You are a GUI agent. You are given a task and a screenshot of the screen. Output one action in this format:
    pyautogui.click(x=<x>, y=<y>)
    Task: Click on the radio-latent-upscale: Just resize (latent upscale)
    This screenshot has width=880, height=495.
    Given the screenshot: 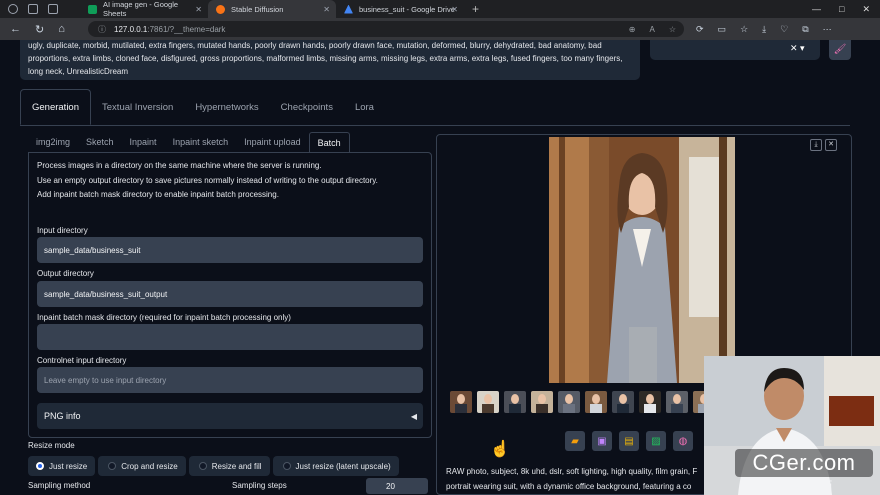 What is the action you would take?
    pyautogui.click(x=335, y=466)
    